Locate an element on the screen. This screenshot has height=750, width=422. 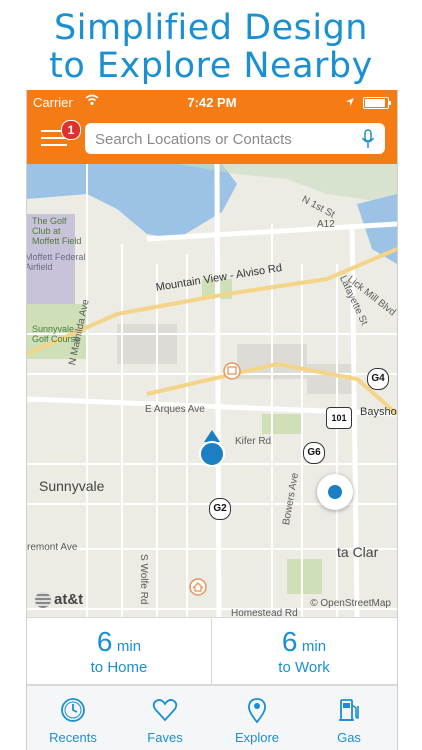
map-pin-icon is located at coordinates (257, 711).